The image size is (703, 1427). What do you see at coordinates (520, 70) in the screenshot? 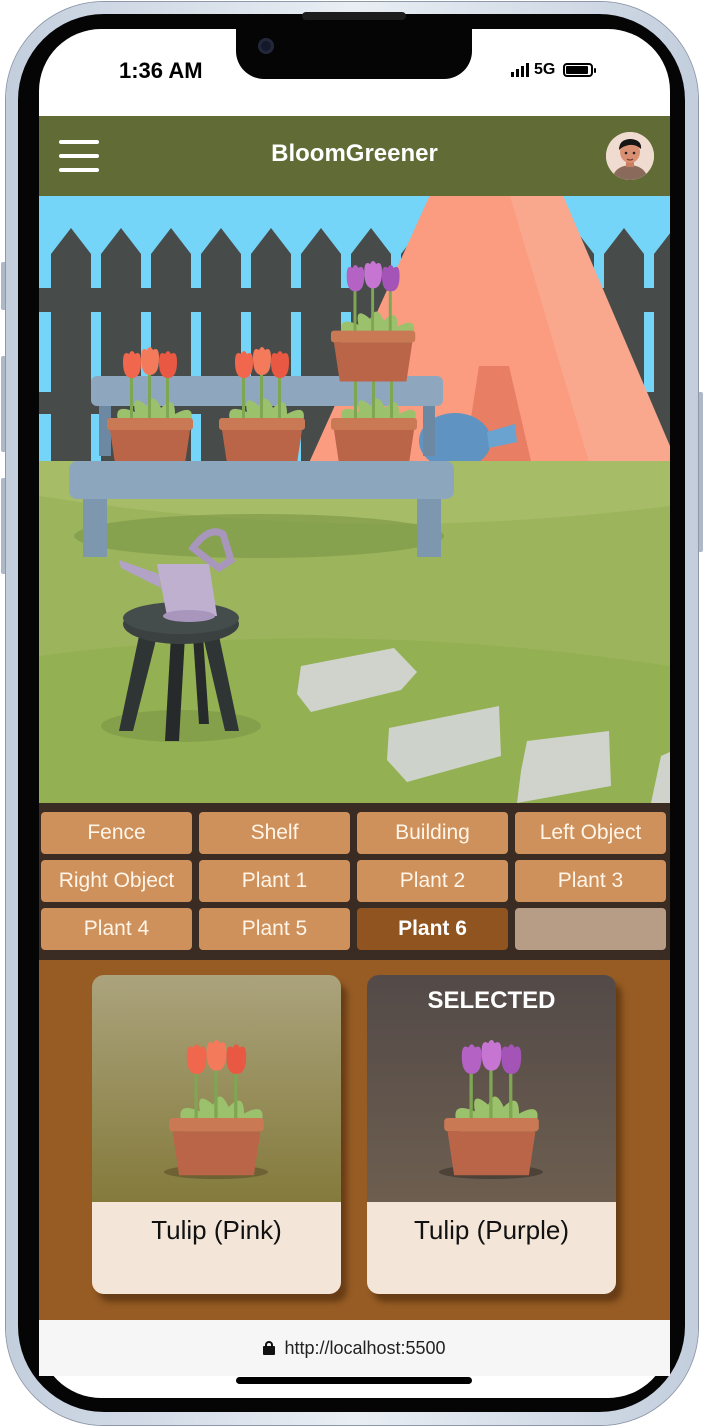
I see `signal-icon` at bounding box center [520, 70].